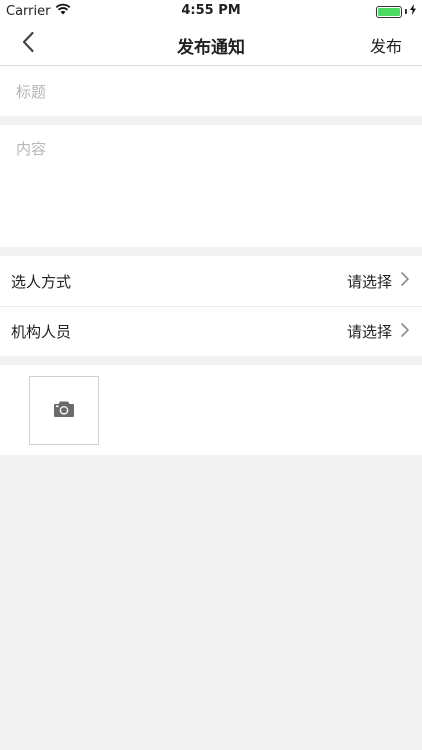 Image resolution: width=422 pixels, height=750 pixels. I want to click on organization-members-label: 机构人员, so click(41, 332).